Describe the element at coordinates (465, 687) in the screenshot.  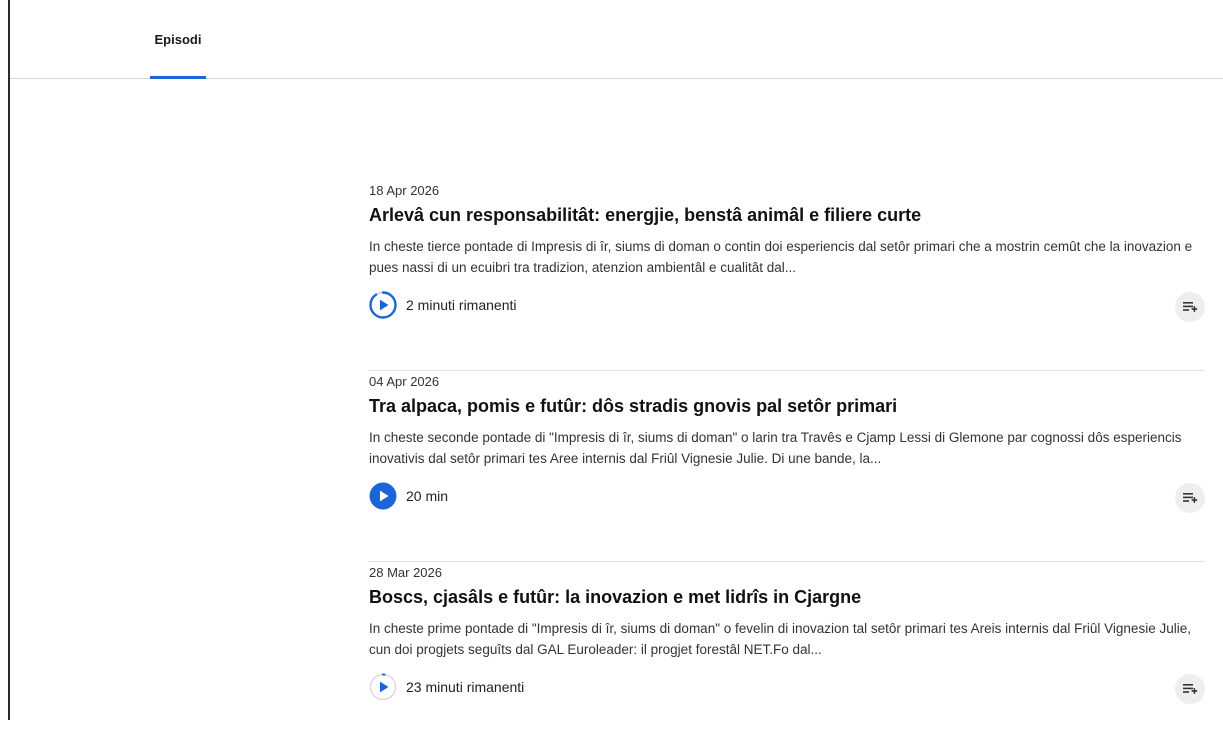
I see `episode-duration: 23 minuti rimanenti` at that location.